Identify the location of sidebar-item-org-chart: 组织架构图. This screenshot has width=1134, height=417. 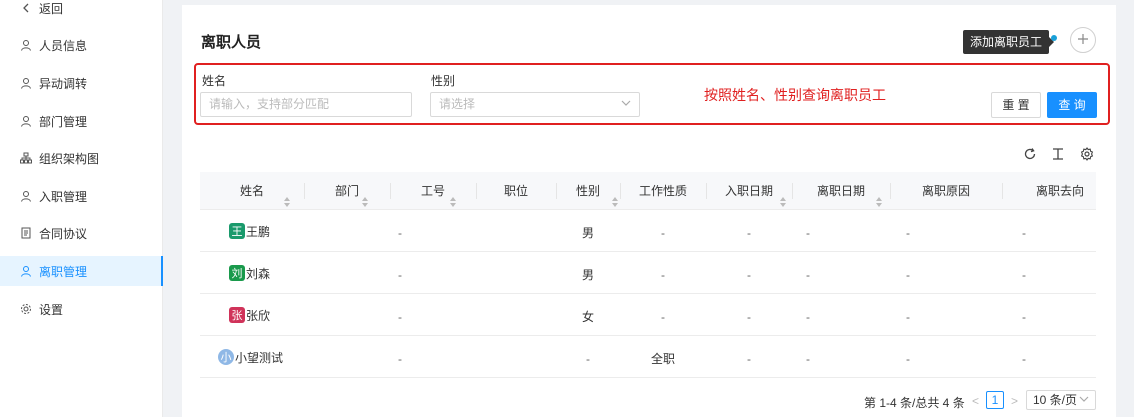
(81, 158).